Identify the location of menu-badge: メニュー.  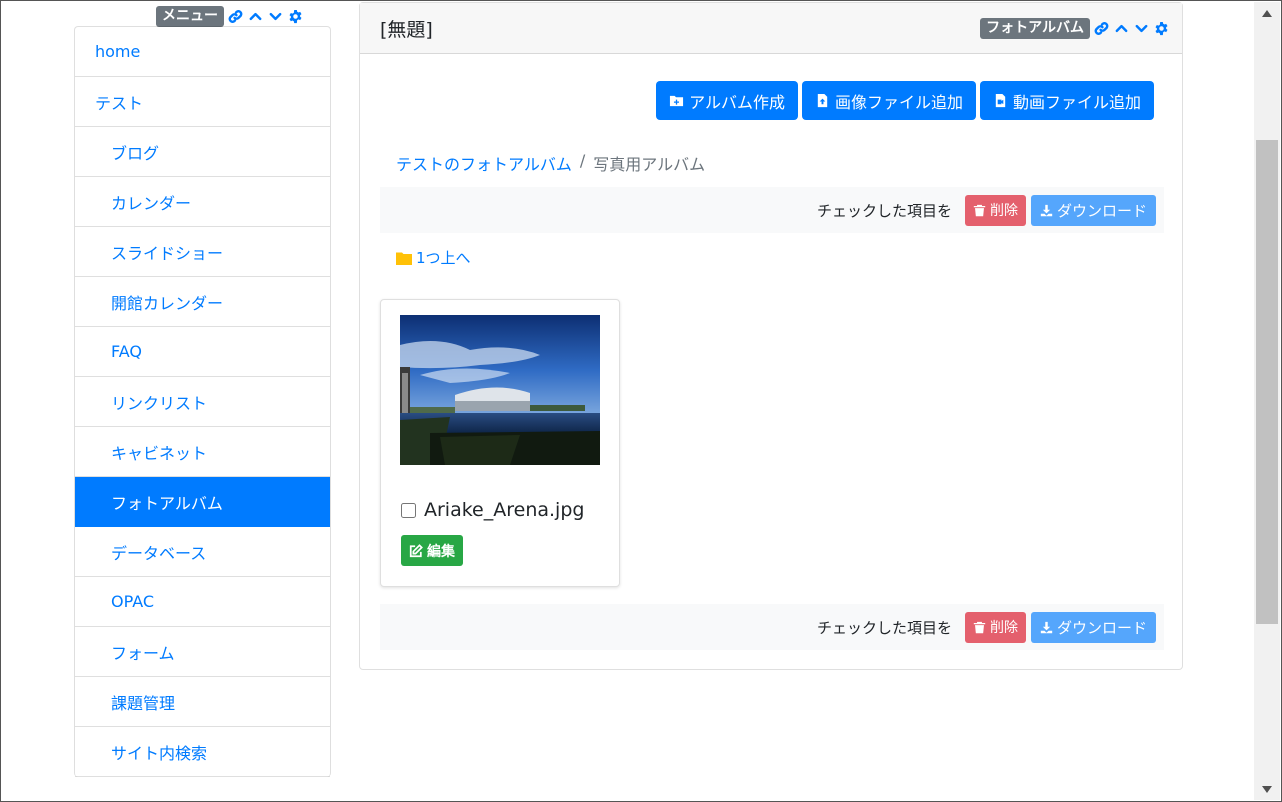
(190, 16).